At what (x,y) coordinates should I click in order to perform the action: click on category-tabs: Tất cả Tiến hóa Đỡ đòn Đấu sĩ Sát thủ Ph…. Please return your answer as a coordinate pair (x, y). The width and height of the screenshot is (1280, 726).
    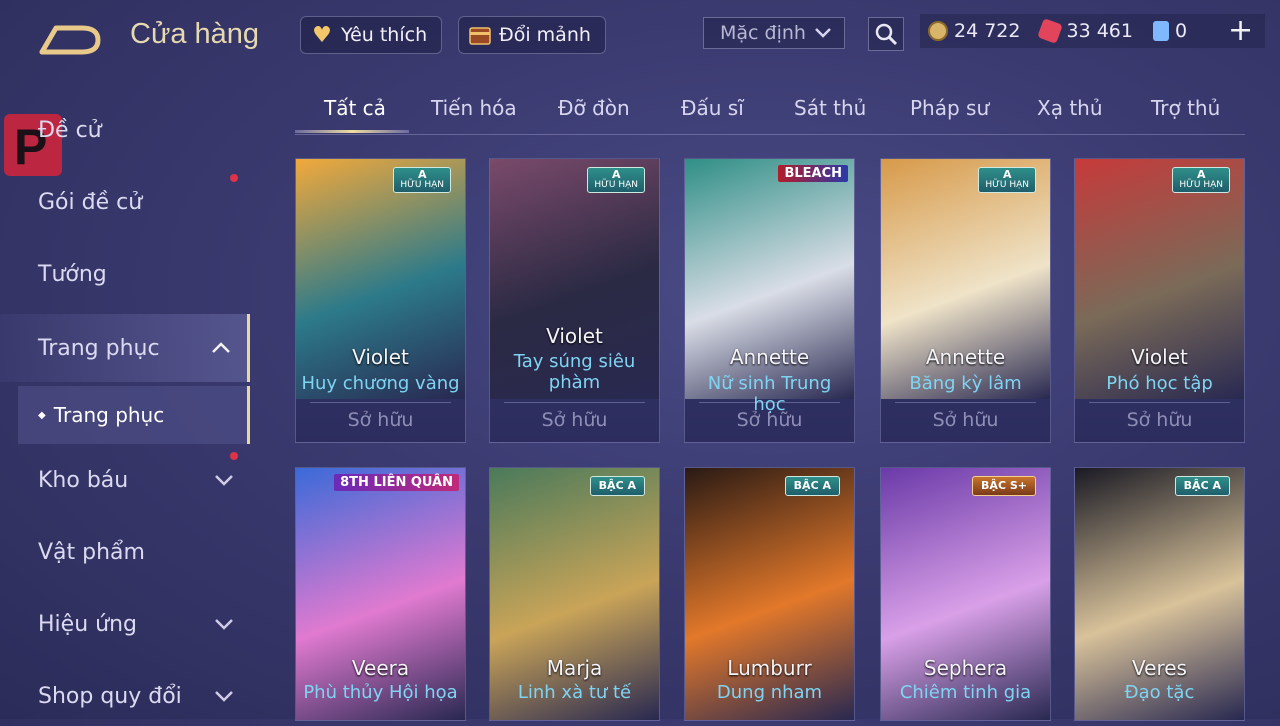
    Looking at the image, I should click on (770, 113).